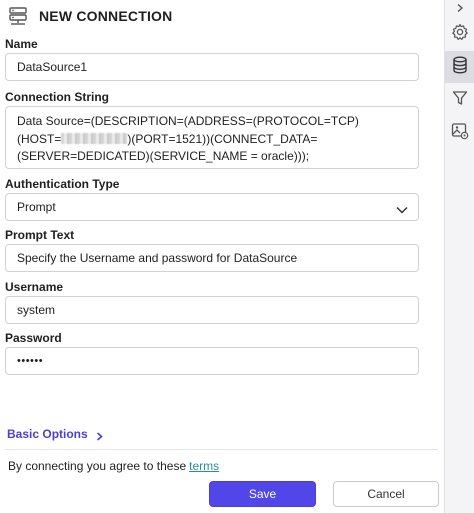 The height and width of the screenshot is (513, 474). What do you see at coordinates (47, 434) in the screenshot?
I see `basic-options-label: Basic Options` at bounding box center [47, 434].